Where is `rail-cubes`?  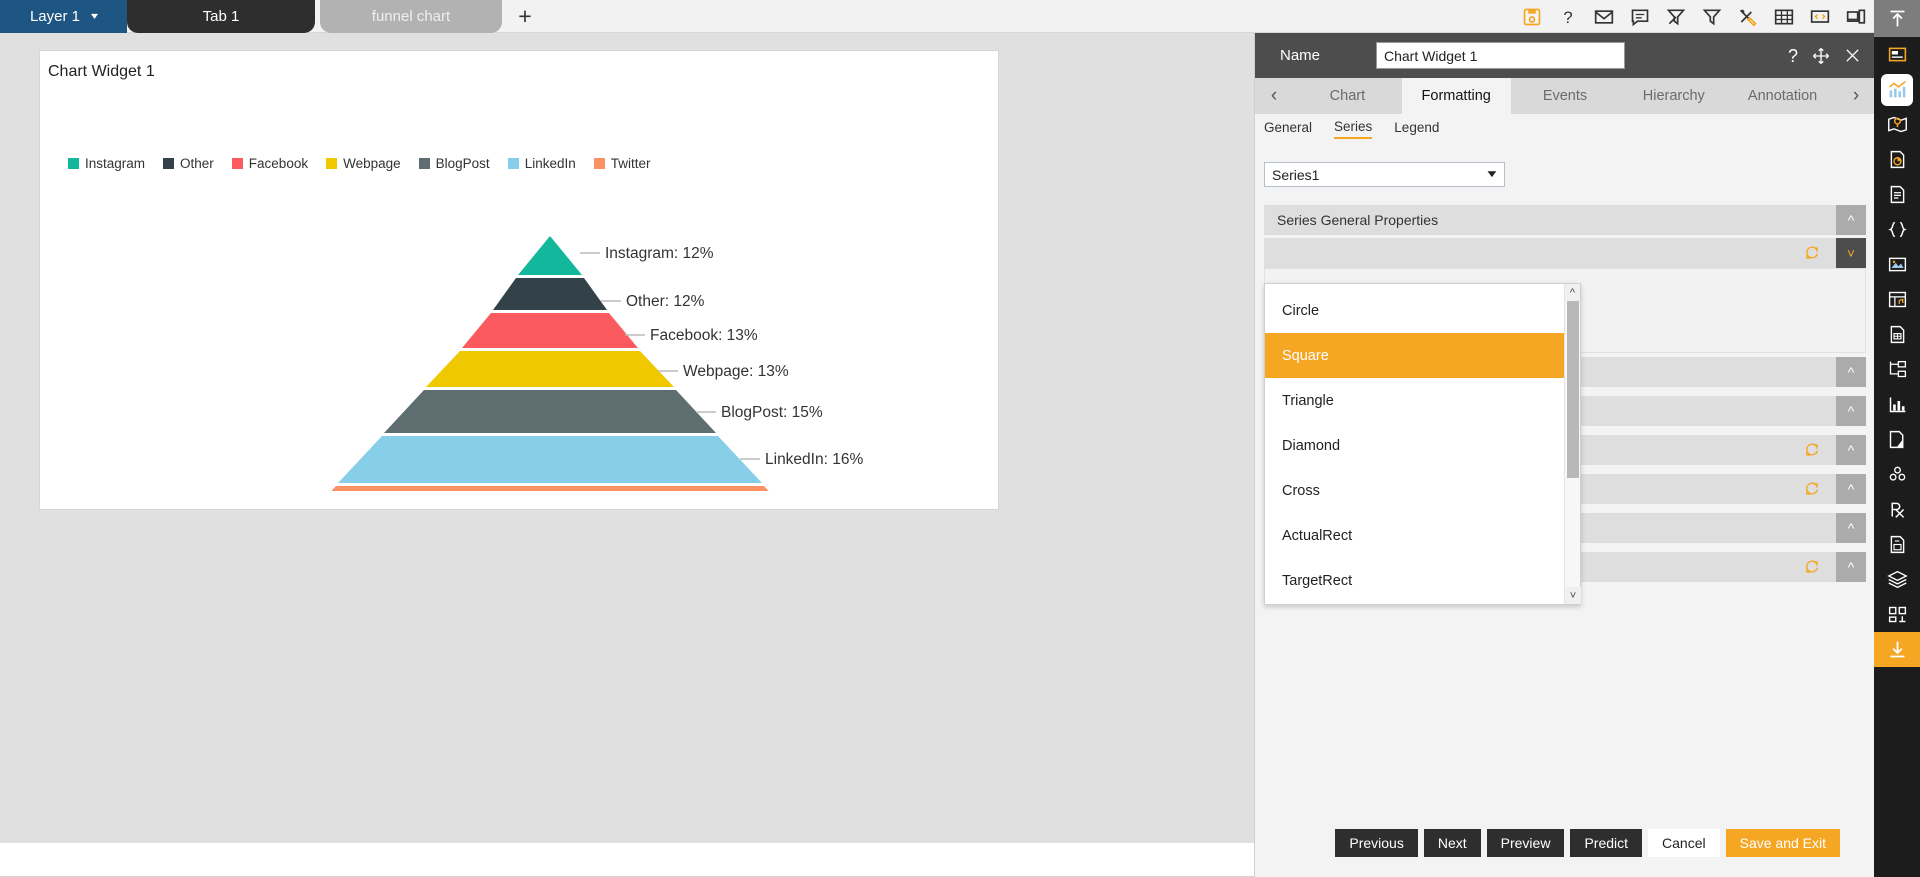
rail-cubes is located at coordinates (1897, 474).